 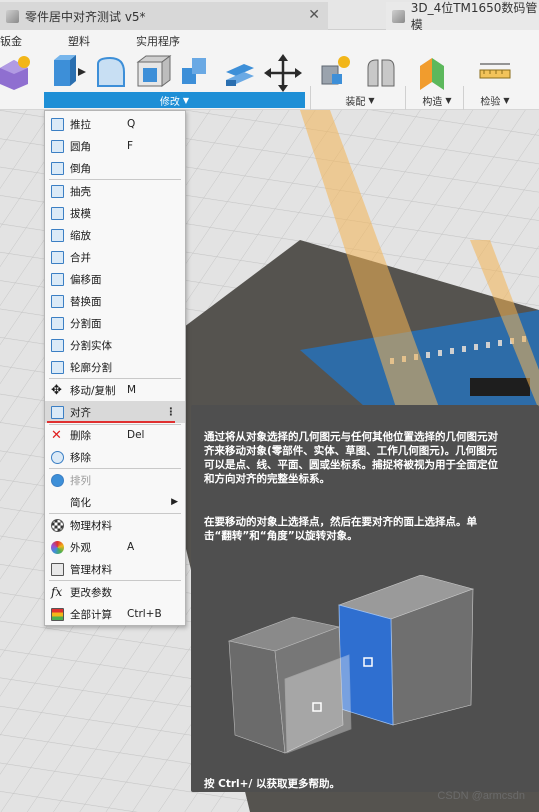 I want to click on align-icon, so click(x=57, y=412).